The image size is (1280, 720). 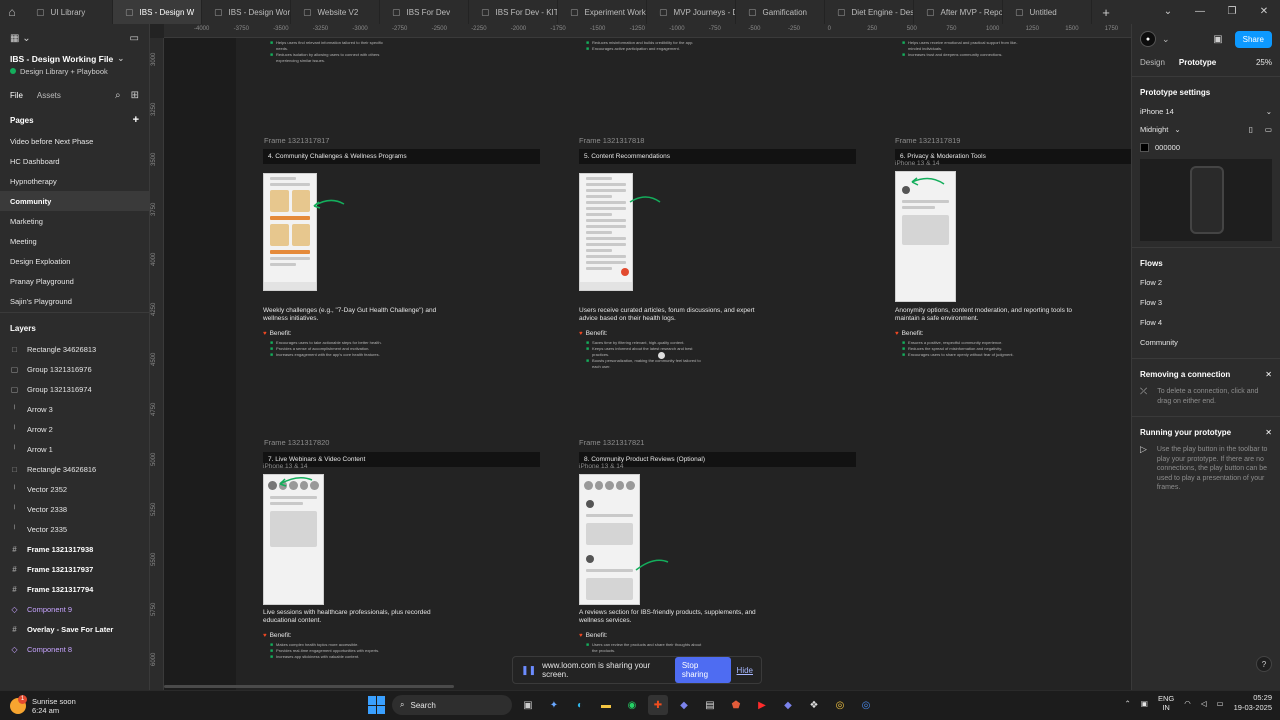 I want to click on avatar: ●, so click(x=1148, y=39).